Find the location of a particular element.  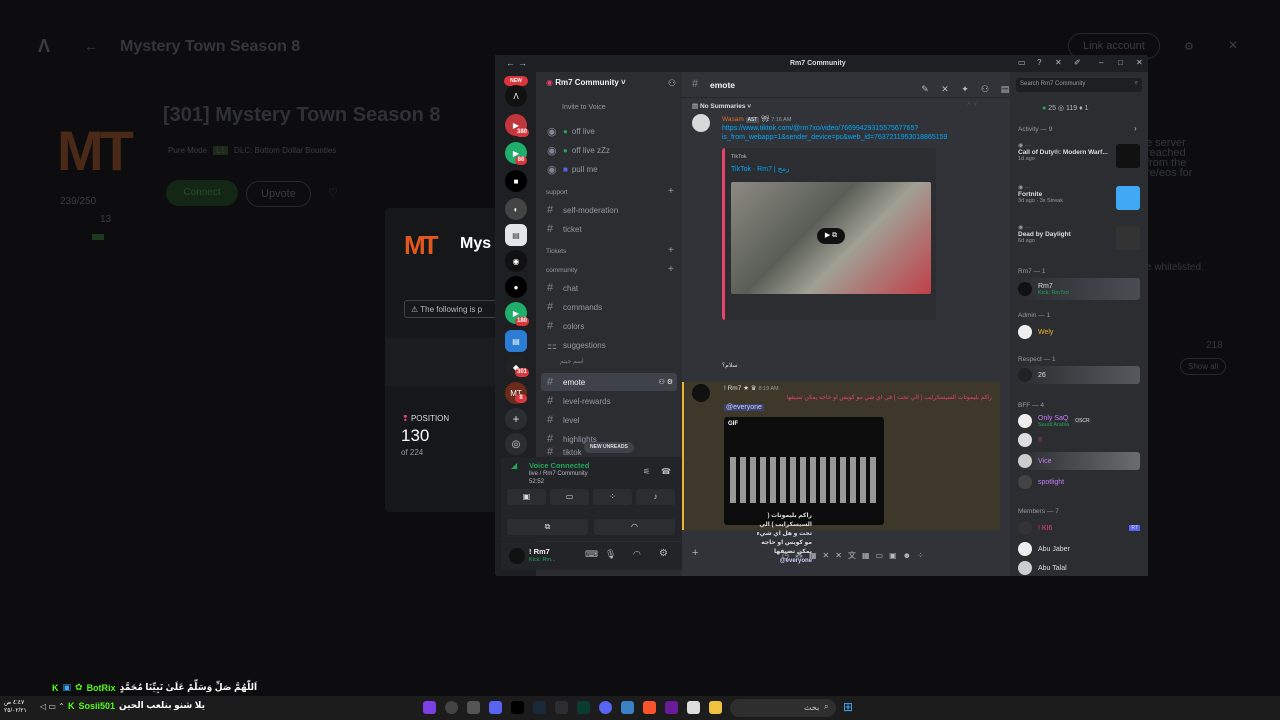

translate-icon: 文 is located at coordinates (855, 555).